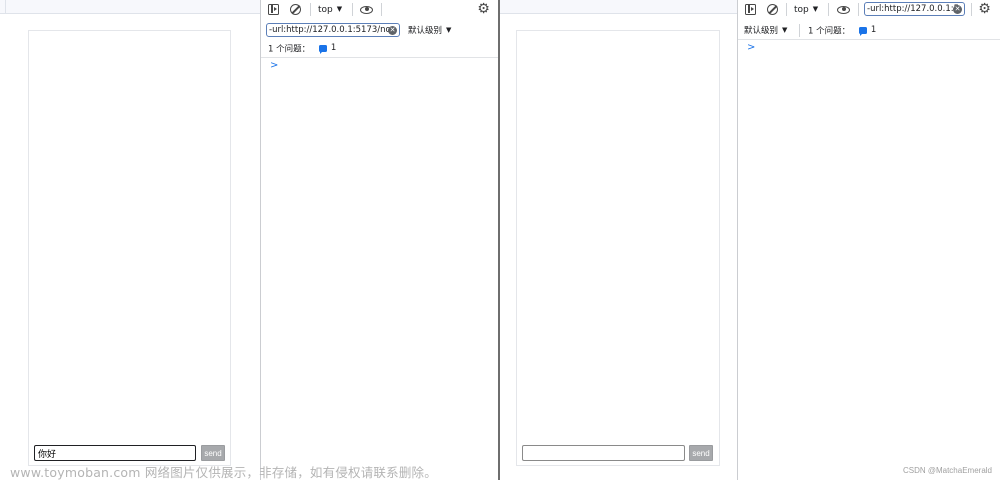  I want to click on right-chat-input, so click(603, 453).